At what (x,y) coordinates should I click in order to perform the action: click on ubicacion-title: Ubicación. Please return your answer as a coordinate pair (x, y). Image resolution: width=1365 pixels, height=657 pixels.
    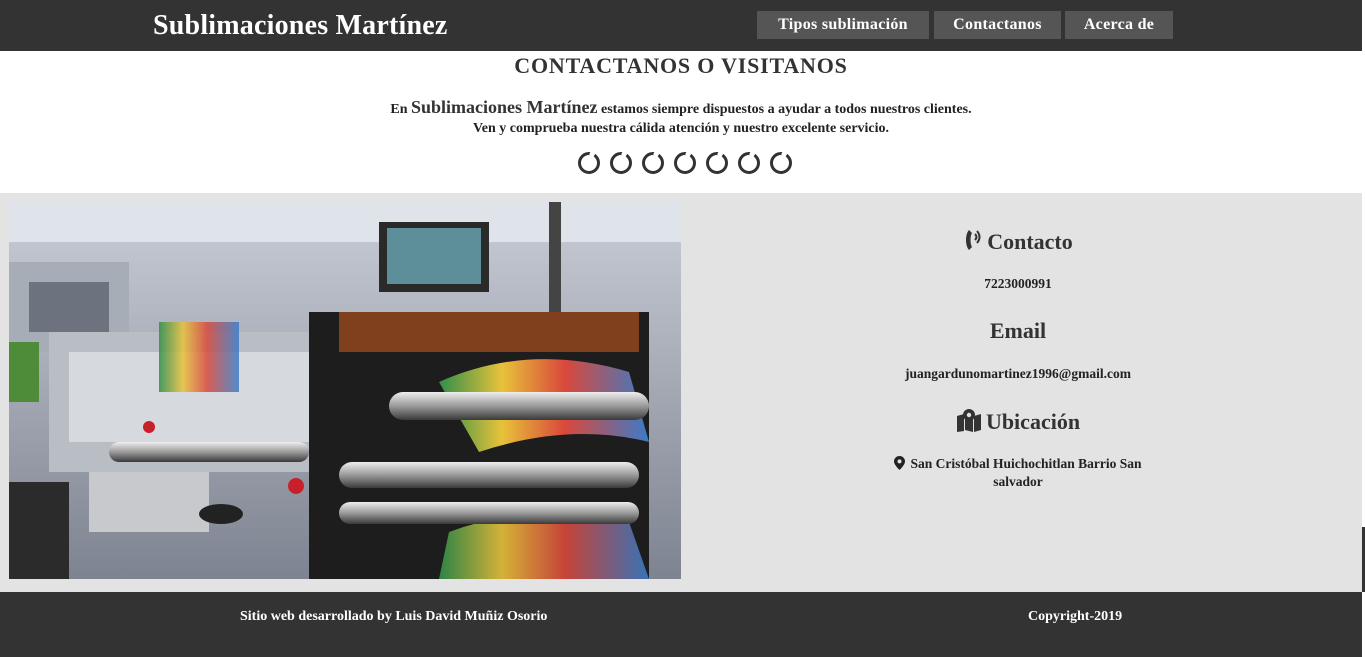
    Looking at the image, I should click on (1033, 421).